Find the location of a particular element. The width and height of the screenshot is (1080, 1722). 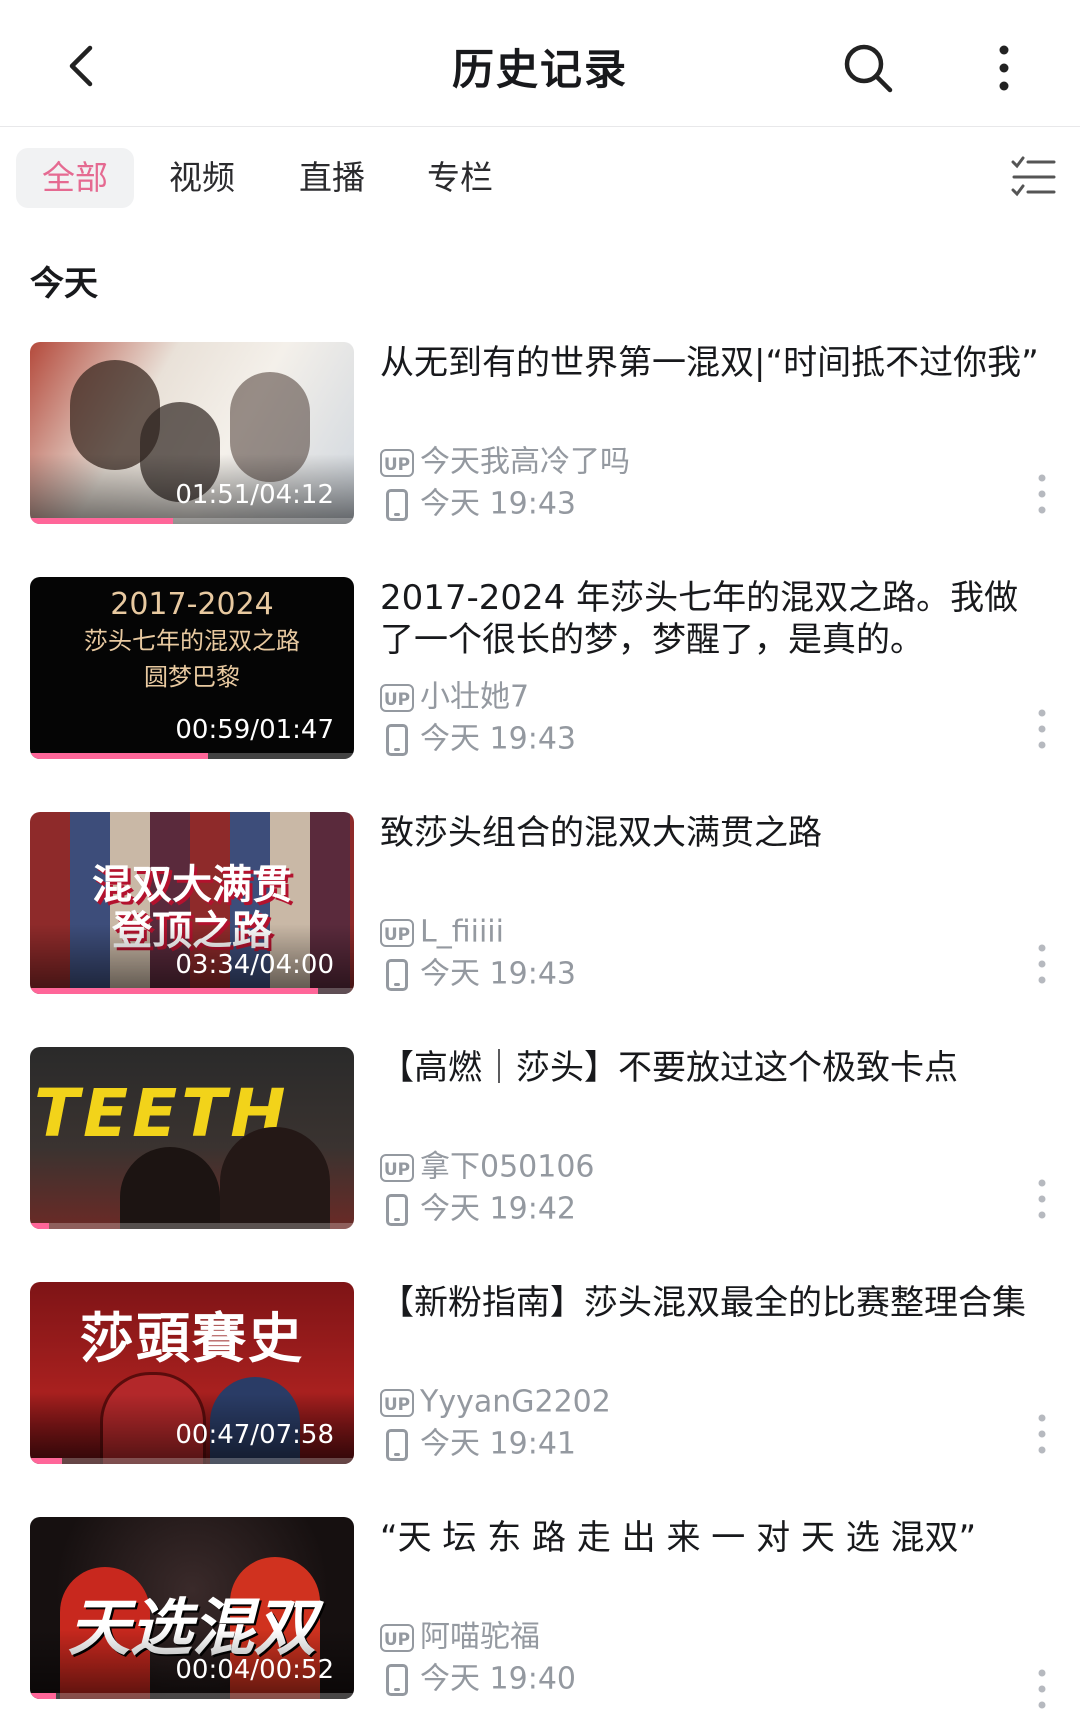

uploader-row: UP 拿下050106 is located at coordinates (487, 1167).